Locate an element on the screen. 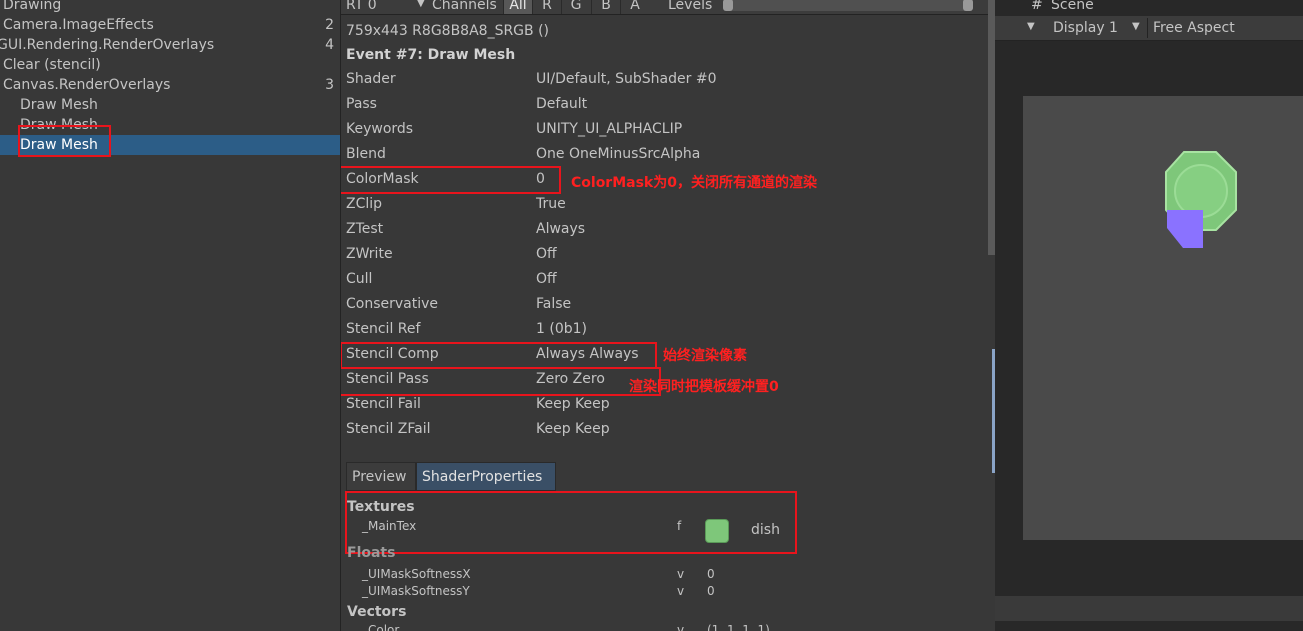 The image size is (1303, 631). game-view-toolbar: ▼ Display 1 ▼ Free Aspect is located at coordinates (1149, 28).